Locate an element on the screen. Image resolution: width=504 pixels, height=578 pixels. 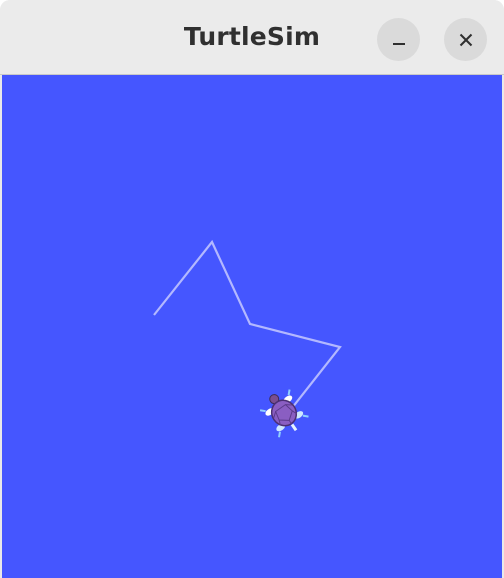
title-bar: TurtleSim is located at coordinates (252, 37).